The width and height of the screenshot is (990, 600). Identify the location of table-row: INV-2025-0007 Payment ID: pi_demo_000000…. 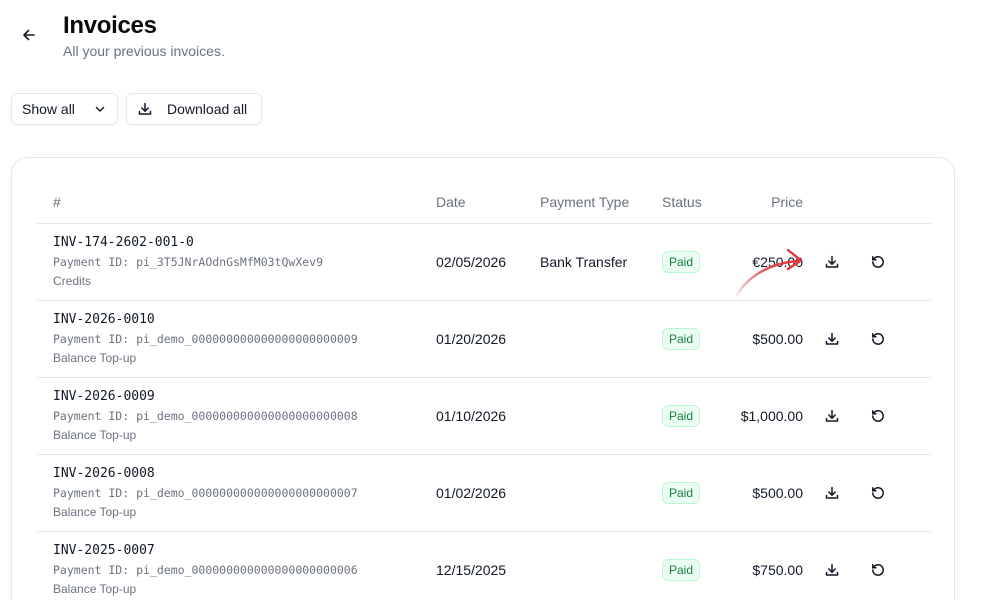
(484, 565).